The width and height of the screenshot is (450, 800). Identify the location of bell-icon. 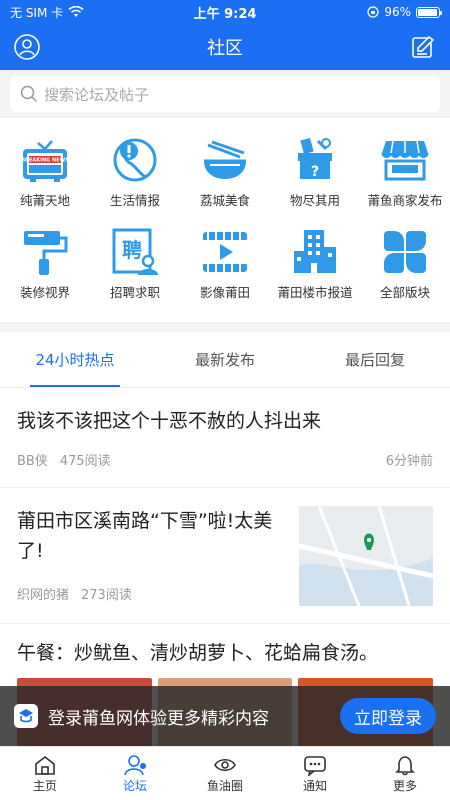
(405, 765).